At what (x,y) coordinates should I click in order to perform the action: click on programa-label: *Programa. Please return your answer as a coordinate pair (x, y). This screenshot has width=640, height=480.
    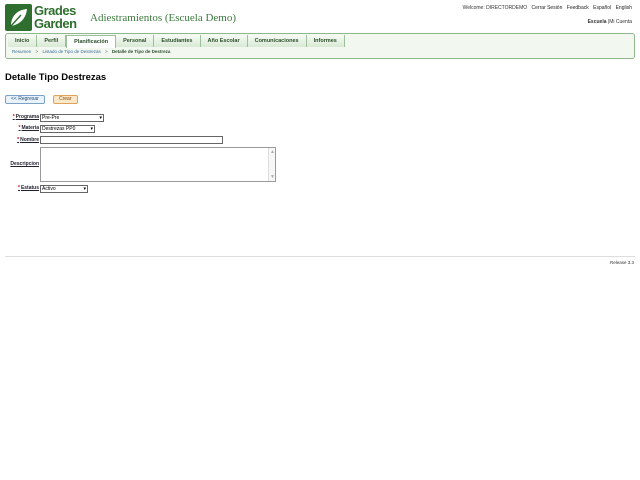
    Looking at the image, I should click on (25, 117).